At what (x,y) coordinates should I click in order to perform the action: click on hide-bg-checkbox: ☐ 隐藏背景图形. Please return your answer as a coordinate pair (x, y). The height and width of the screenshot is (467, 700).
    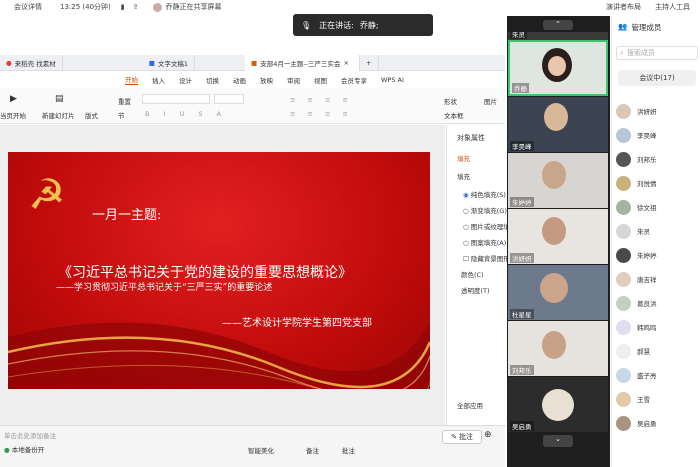
    Looking at the image, I should click on (486, 258).